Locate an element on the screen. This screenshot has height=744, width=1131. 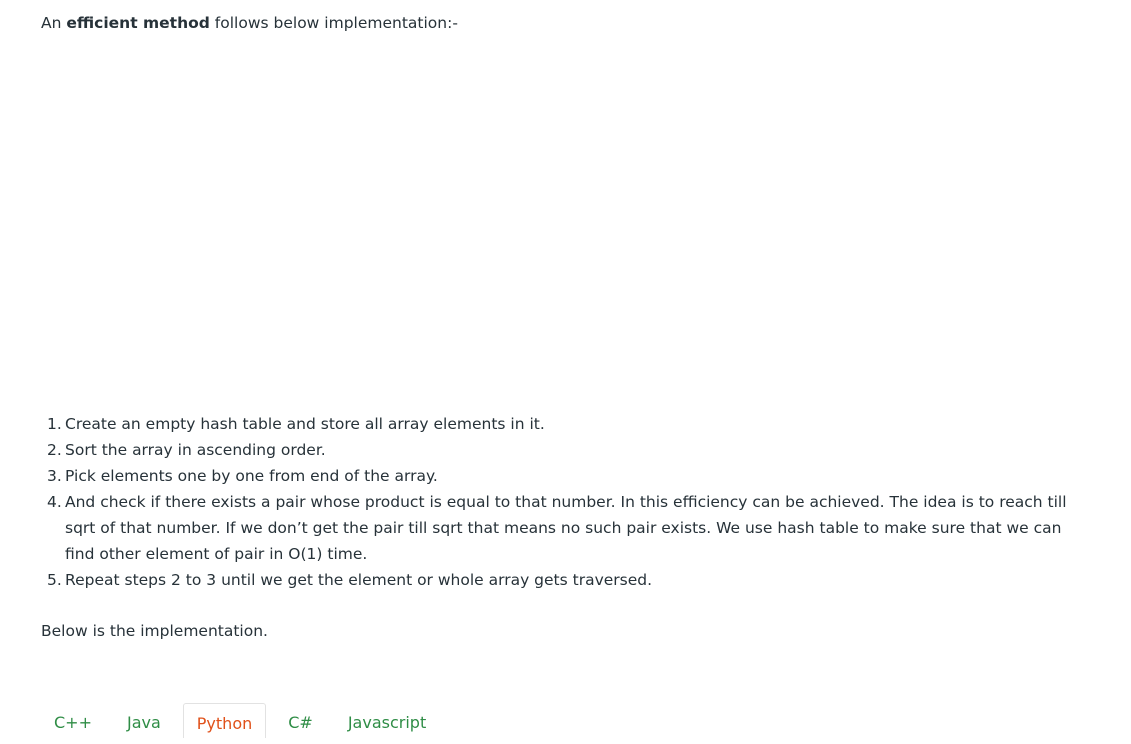
intro-suffix: follows below implementation:- is located at coordinates (333, 23).